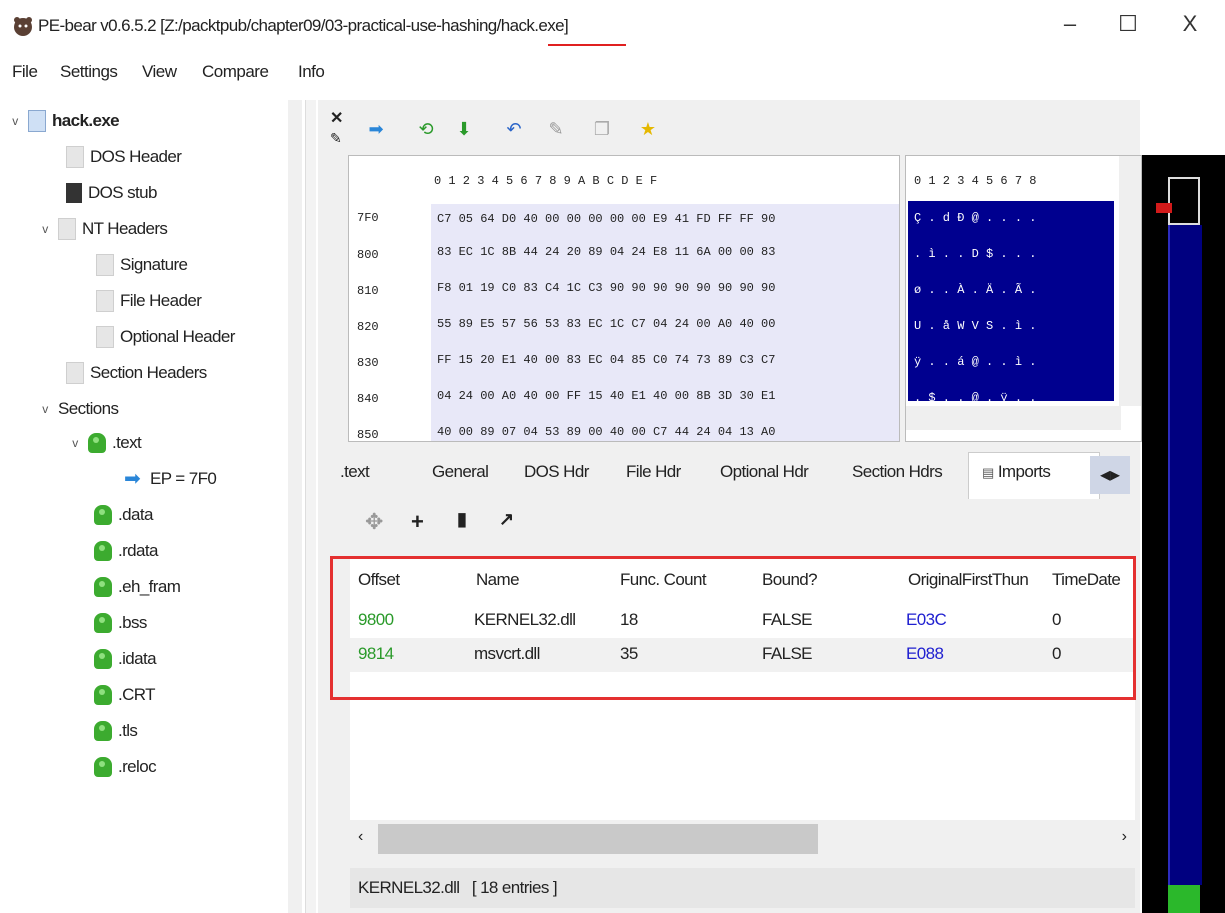 The image size is (1225, 913). What do you see at coordinates (148, 372) in the screenshot?
I see `tree-label: Section Headers` at bounding box center [148, 372].